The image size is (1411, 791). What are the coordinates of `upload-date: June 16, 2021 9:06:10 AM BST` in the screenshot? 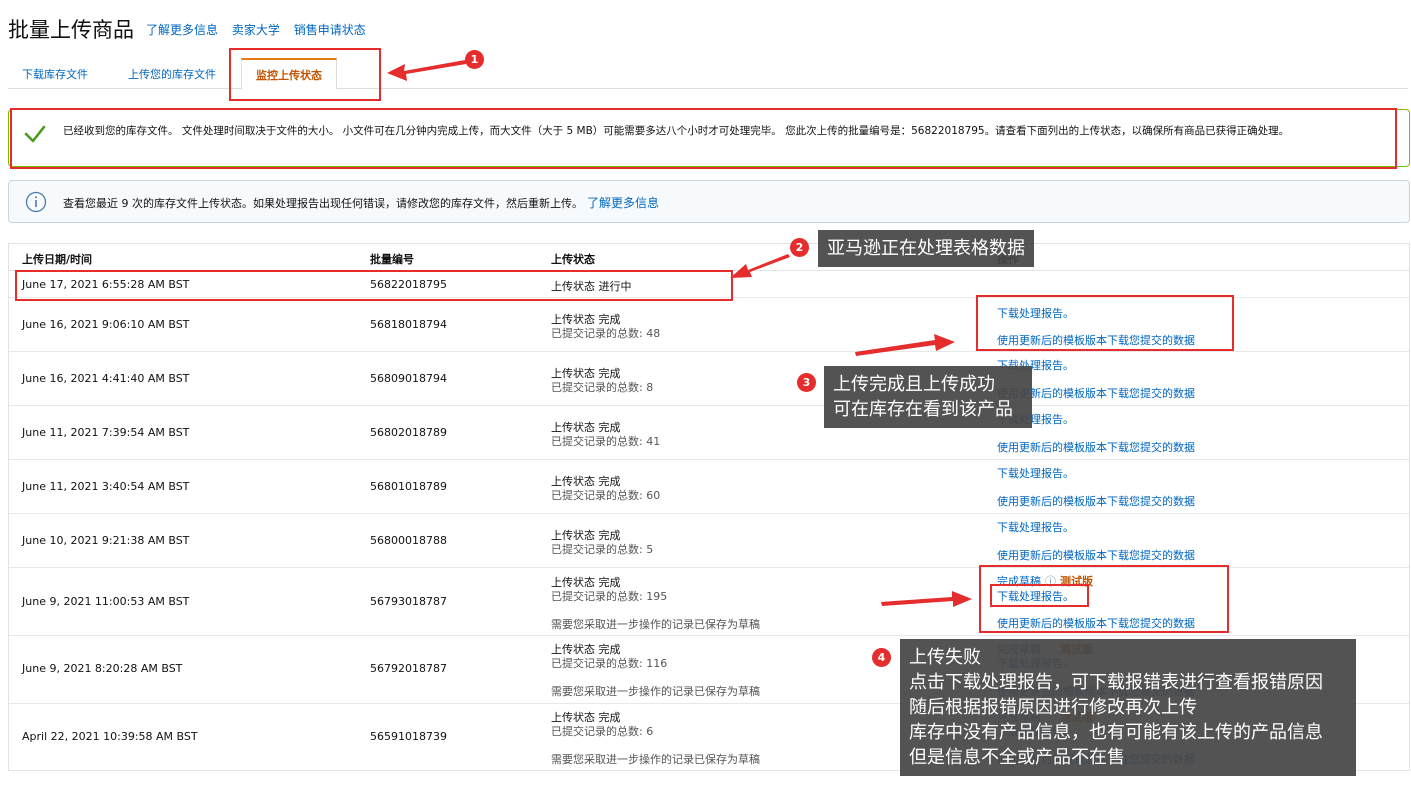 It's located at (106, 324).